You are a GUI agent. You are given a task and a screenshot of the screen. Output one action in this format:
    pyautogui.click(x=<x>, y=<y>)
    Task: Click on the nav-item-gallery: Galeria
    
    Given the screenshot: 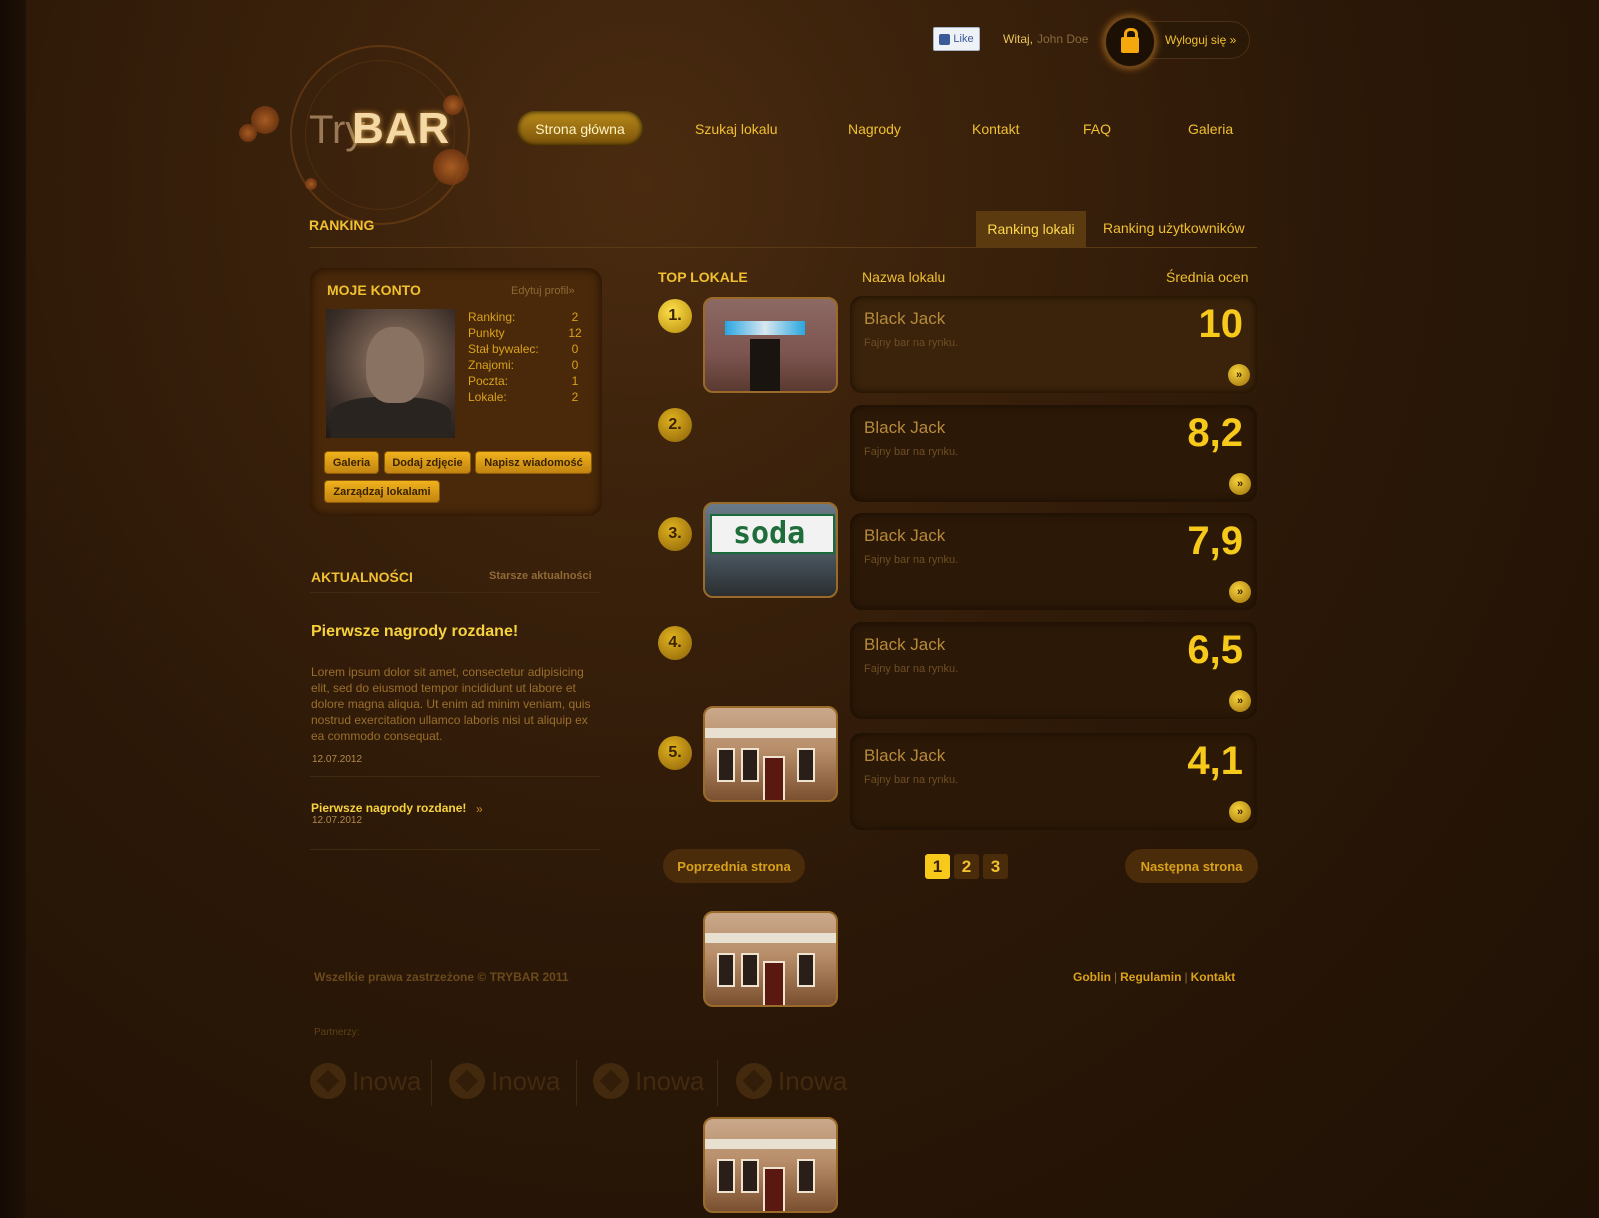 What is the action you would take?
    pyautogui.click(x=1210, y=129)
    